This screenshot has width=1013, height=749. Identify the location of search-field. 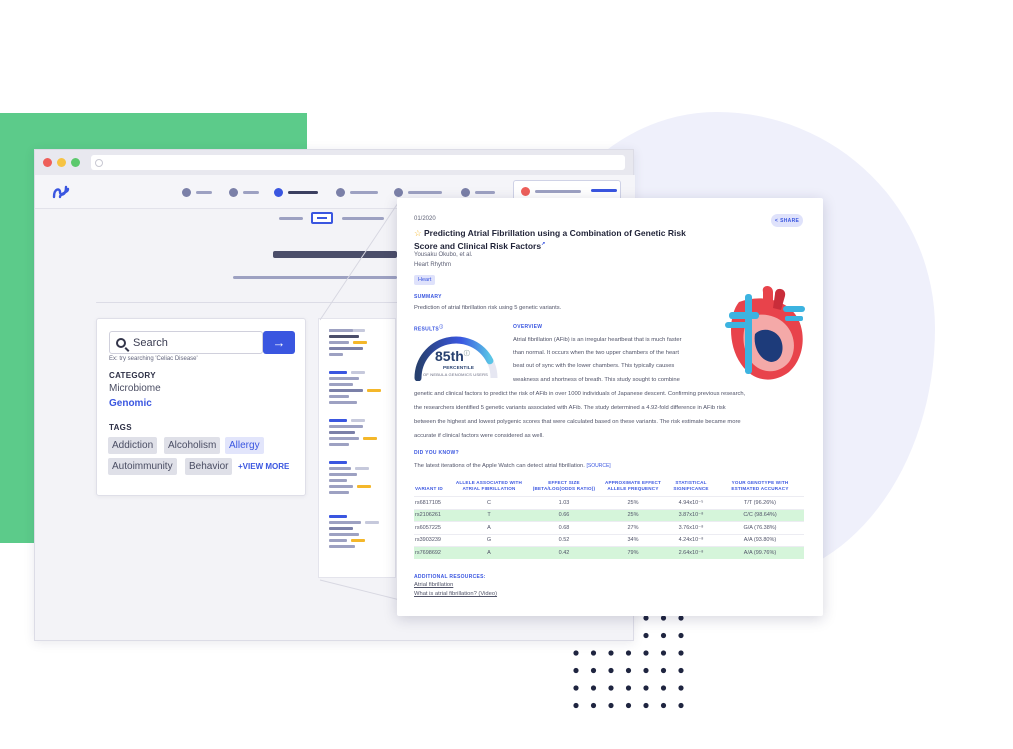
(186, 342).